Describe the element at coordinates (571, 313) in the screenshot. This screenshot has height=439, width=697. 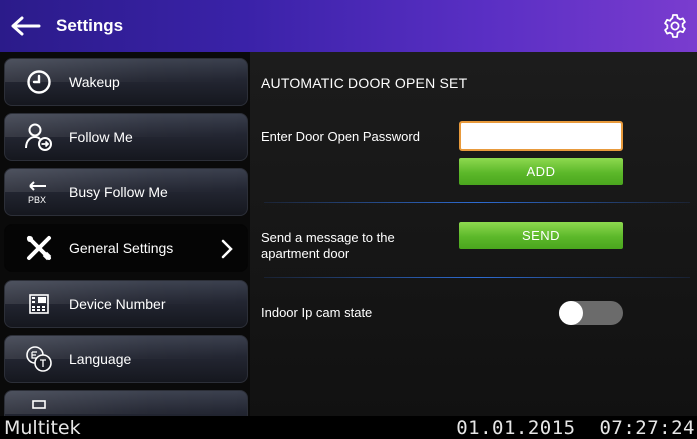
I see `toggle-knob` at that location.